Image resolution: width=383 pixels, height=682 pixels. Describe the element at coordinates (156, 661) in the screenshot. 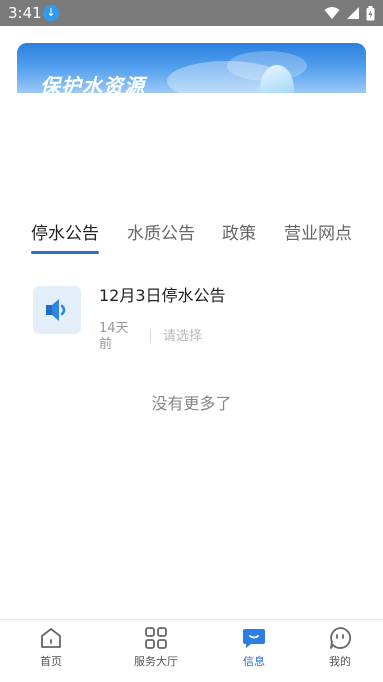

I see `nav-label: 服务大厅` at that location.